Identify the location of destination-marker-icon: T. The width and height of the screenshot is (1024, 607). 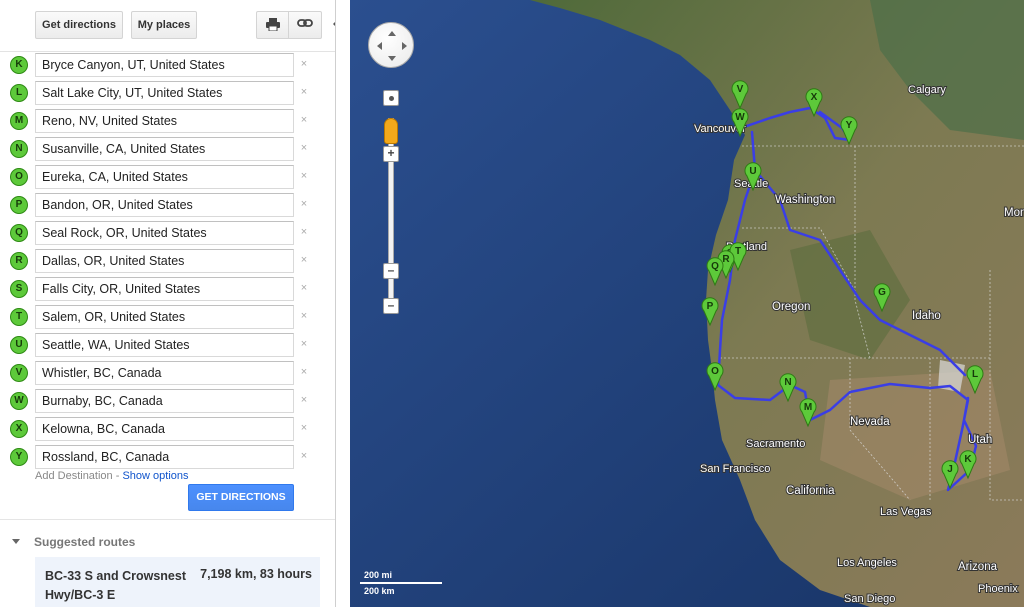
(19, 317).